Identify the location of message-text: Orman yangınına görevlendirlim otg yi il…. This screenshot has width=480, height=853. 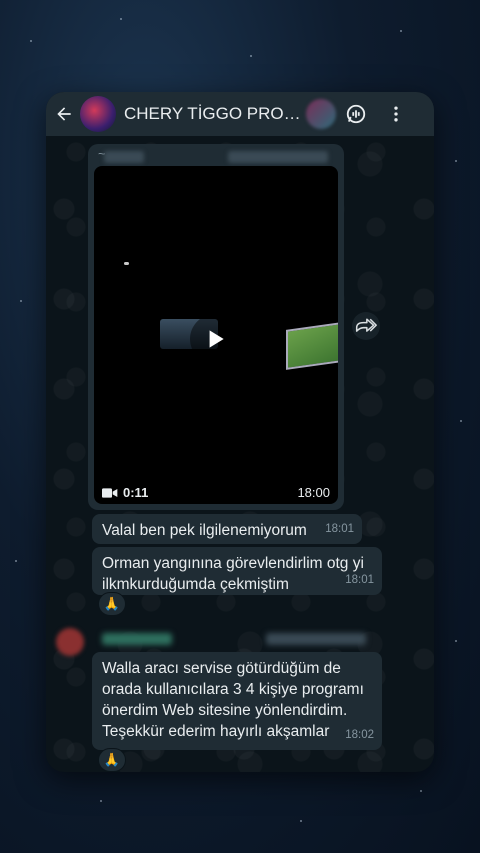
(233, 574).